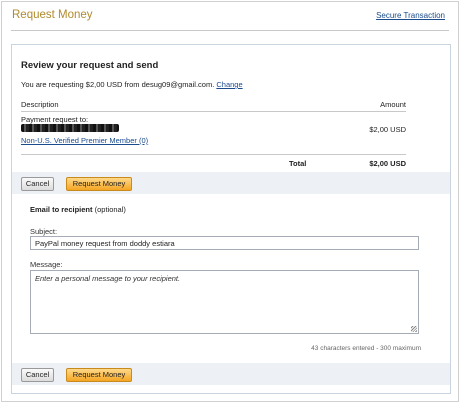  Describe the element at coordinates (55, 119) in the screenshot. I see `payment-request-label: Payment request to:` at that location.